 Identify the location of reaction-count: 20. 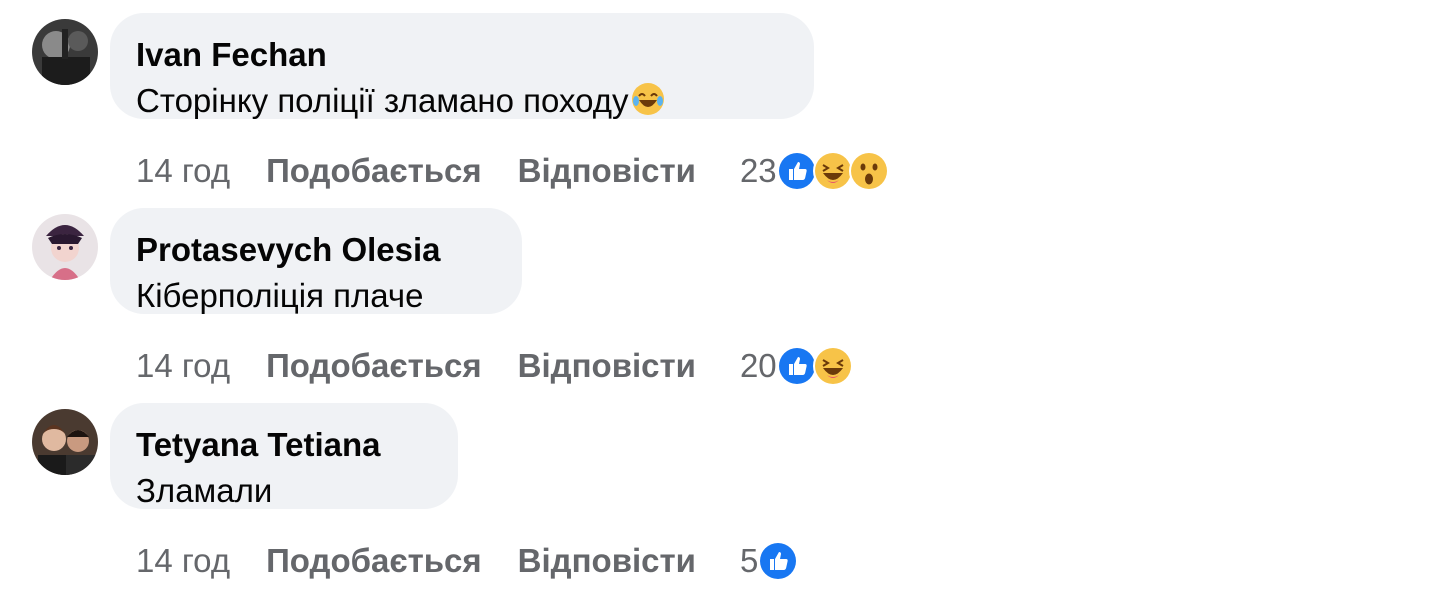
(758, 365).